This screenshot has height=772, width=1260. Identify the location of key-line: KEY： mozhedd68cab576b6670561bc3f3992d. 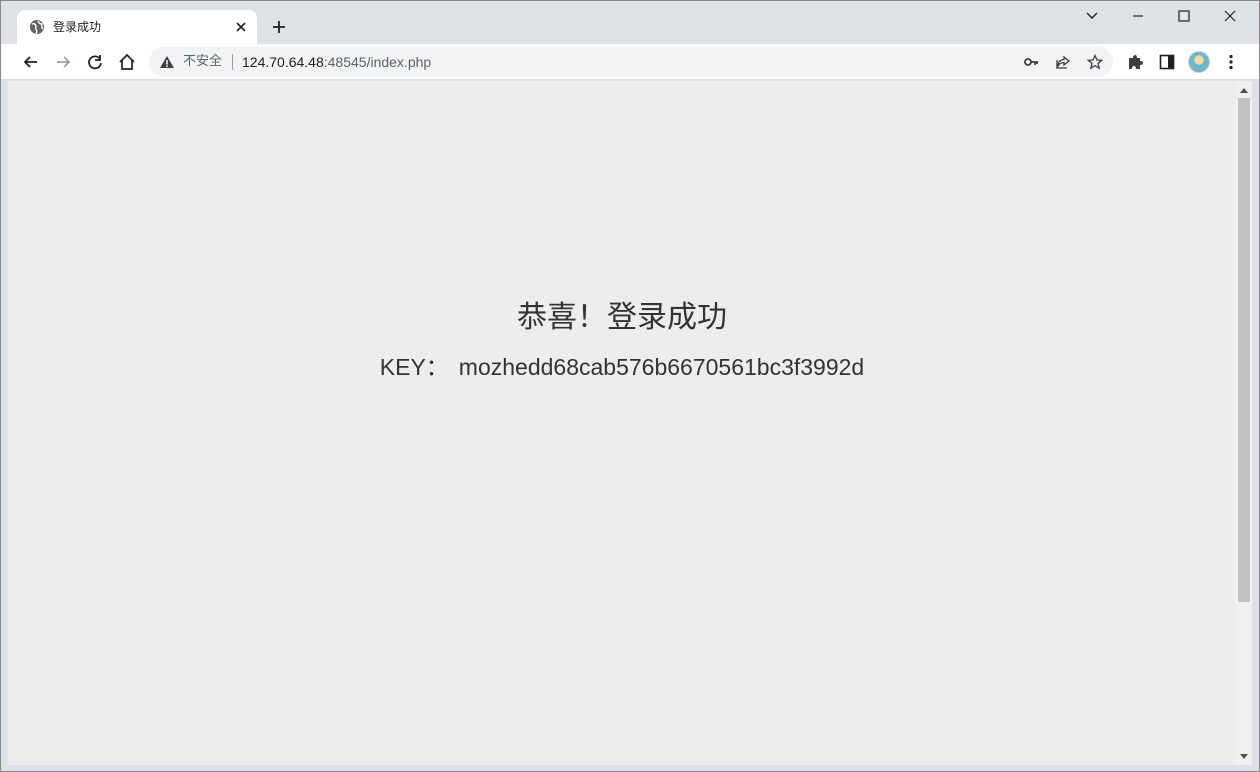
(622, 367).